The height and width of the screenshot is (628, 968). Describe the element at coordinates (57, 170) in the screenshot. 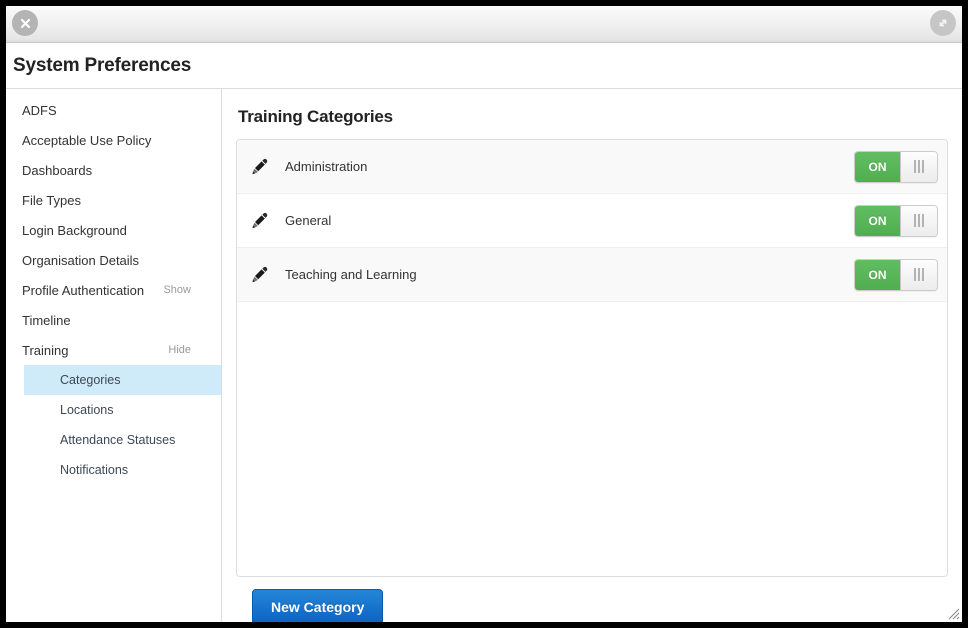

I see `sidebar-item-label: Dashboards` at that location.